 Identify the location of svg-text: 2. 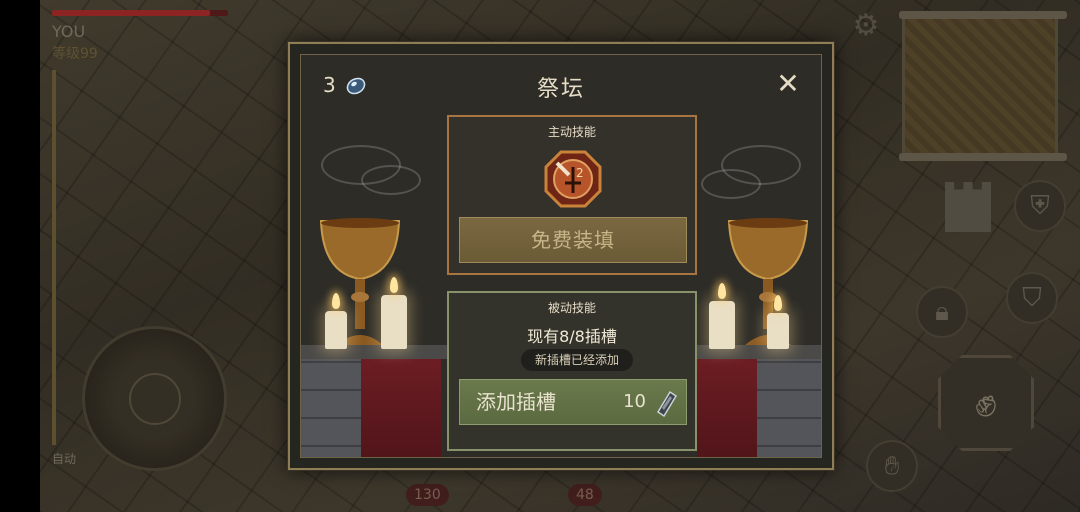
(580, 173).